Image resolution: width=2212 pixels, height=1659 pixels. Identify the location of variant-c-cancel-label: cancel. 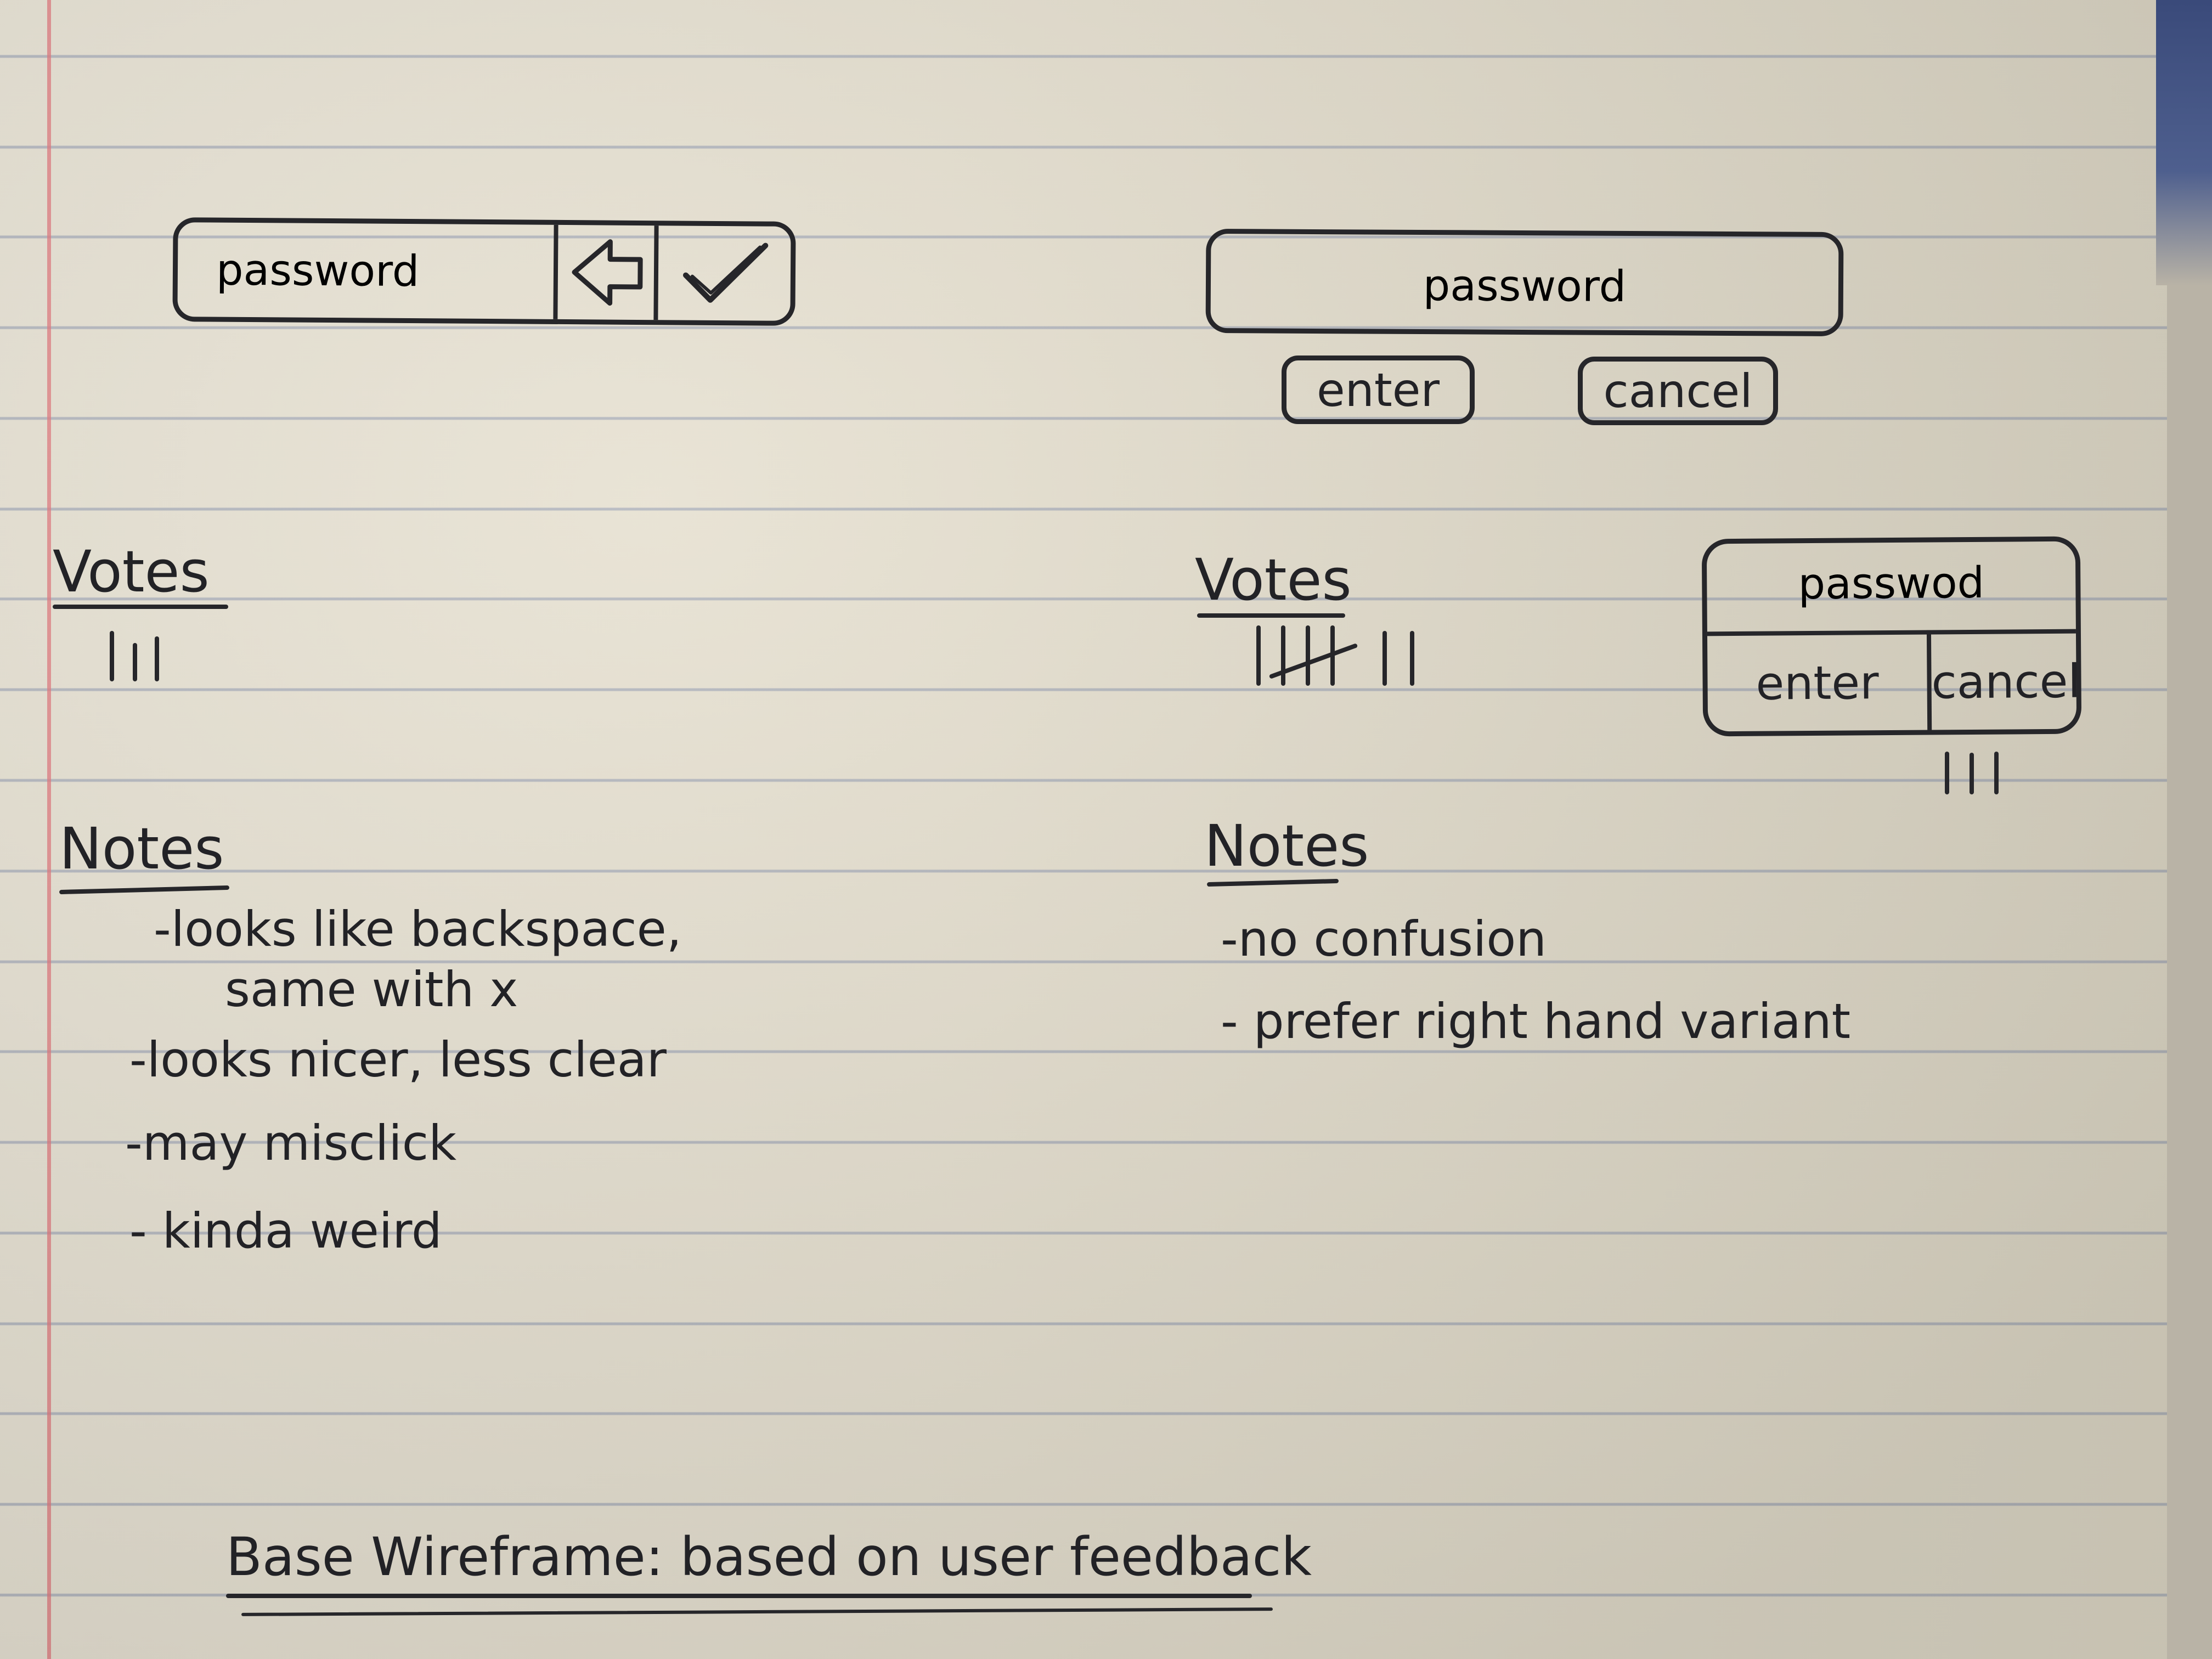
(2006, 682).